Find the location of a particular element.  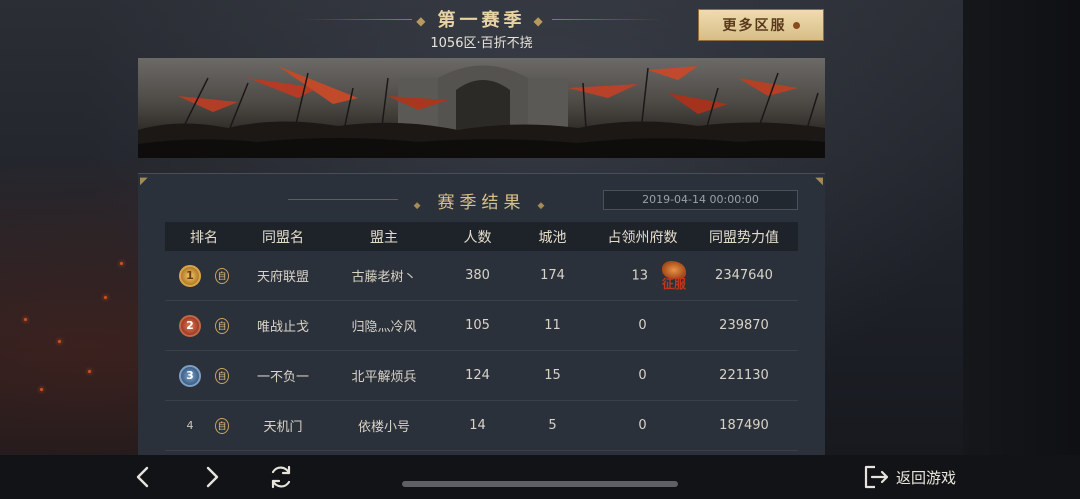

city-count: 174 is located at coordinates (552, 275).